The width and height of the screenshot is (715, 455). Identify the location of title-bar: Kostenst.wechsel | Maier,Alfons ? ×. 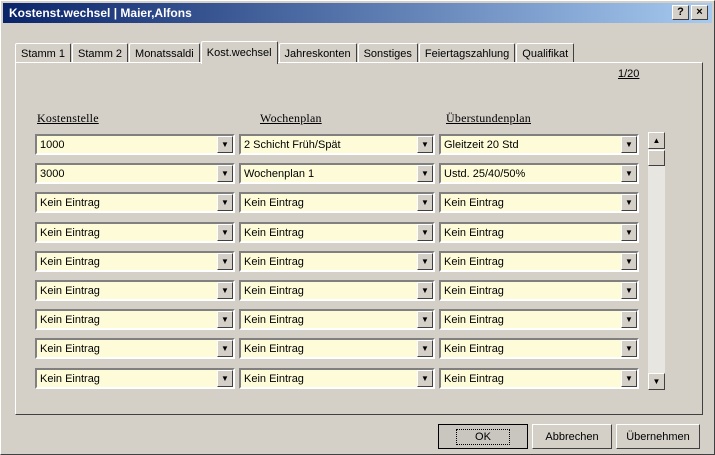
(357, 13).